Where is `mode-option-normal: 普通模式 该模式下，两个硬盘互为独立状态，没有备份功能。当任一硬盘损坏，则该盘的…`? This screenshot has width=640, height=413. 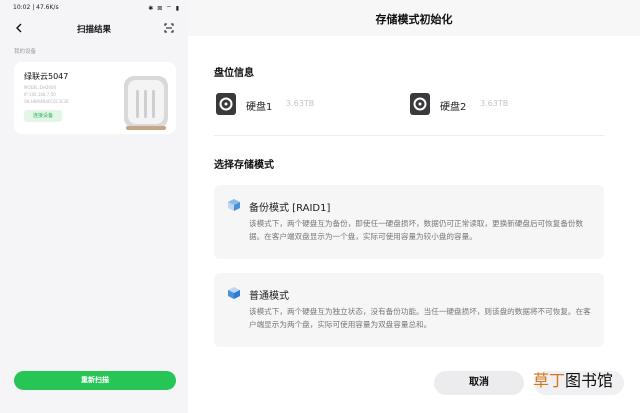 mode-option-normal: 普通模式 该模式下，两个硬盘互为独立状态，没有备份功能。当任一硬盘损坏，则该盘的… is located at coordinates (409, 310).